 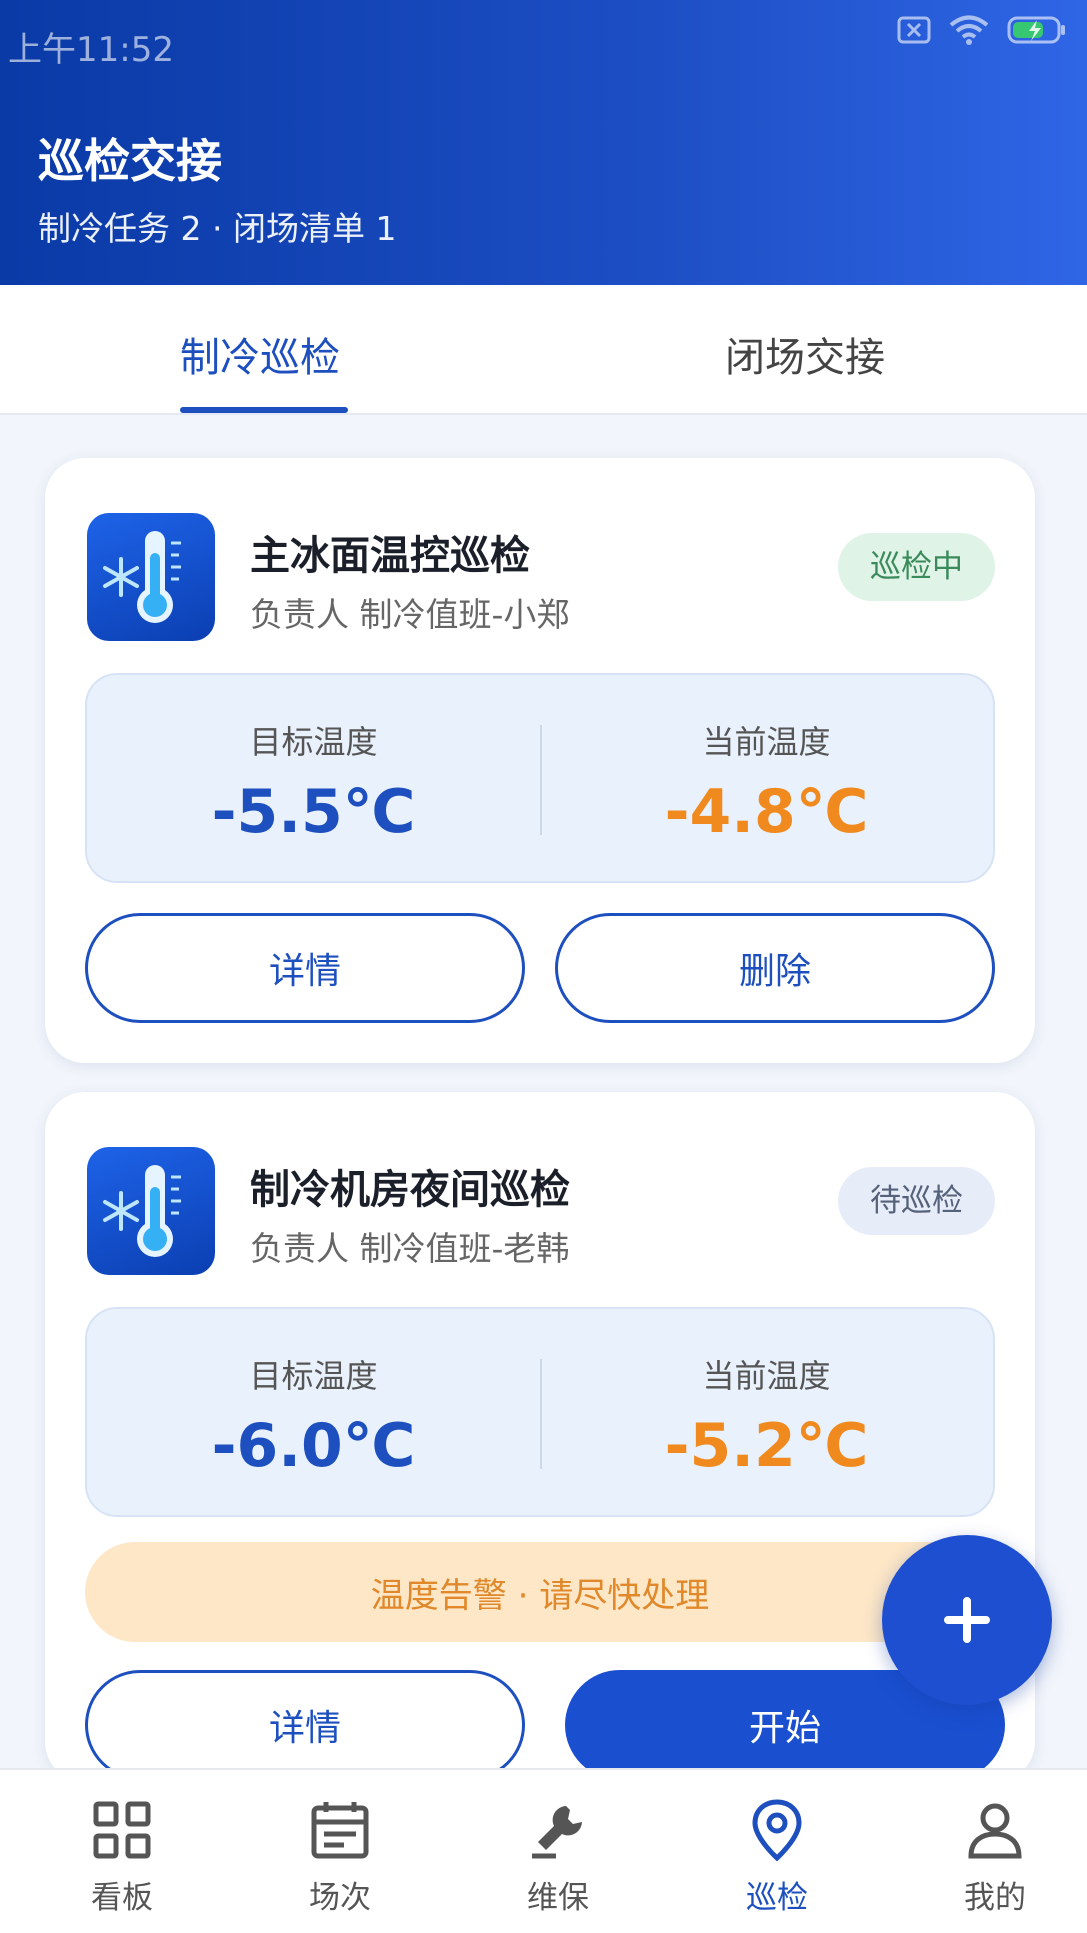 I want to click on temperature-alert: 温度告警 · 请尽快处理, so click(x=540, y=1592).